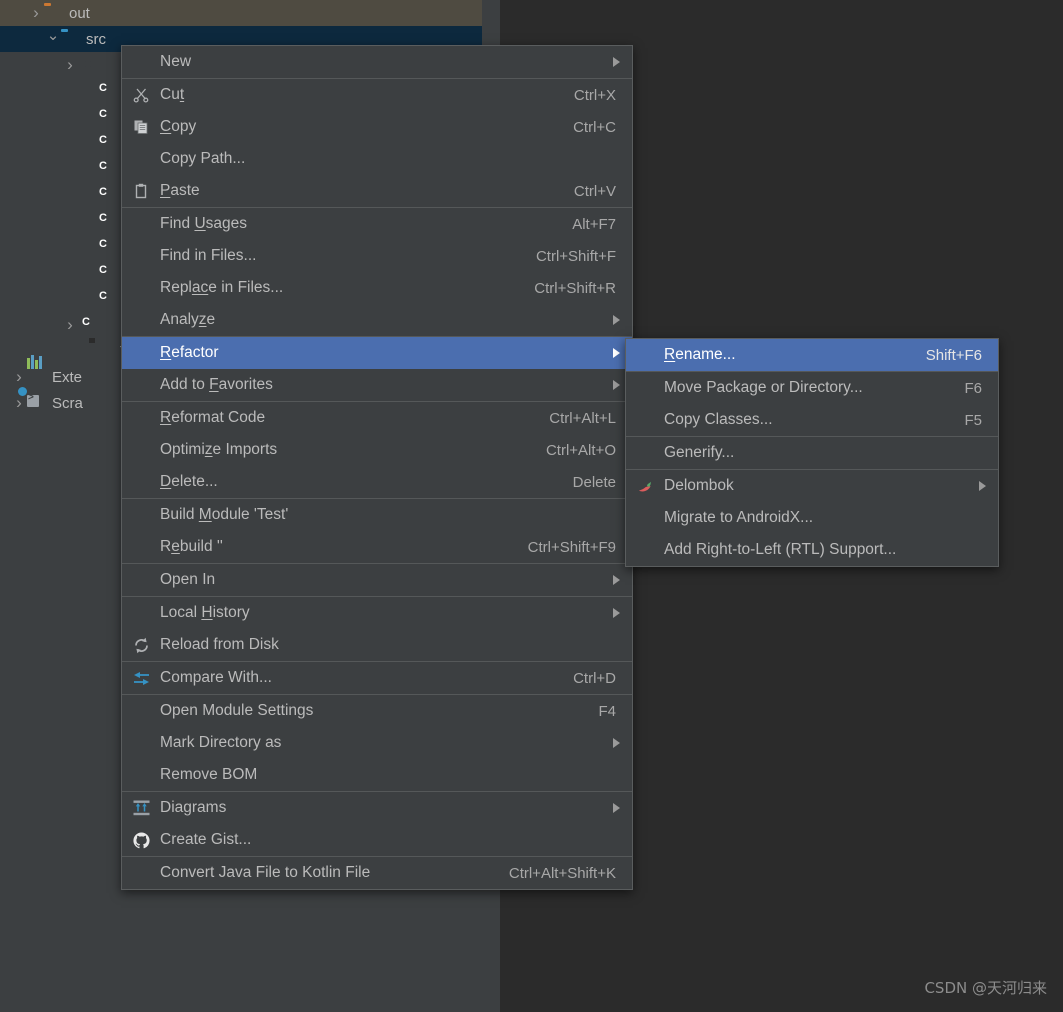  I want to click on menu-item-label: Copy, so click(178, 126).